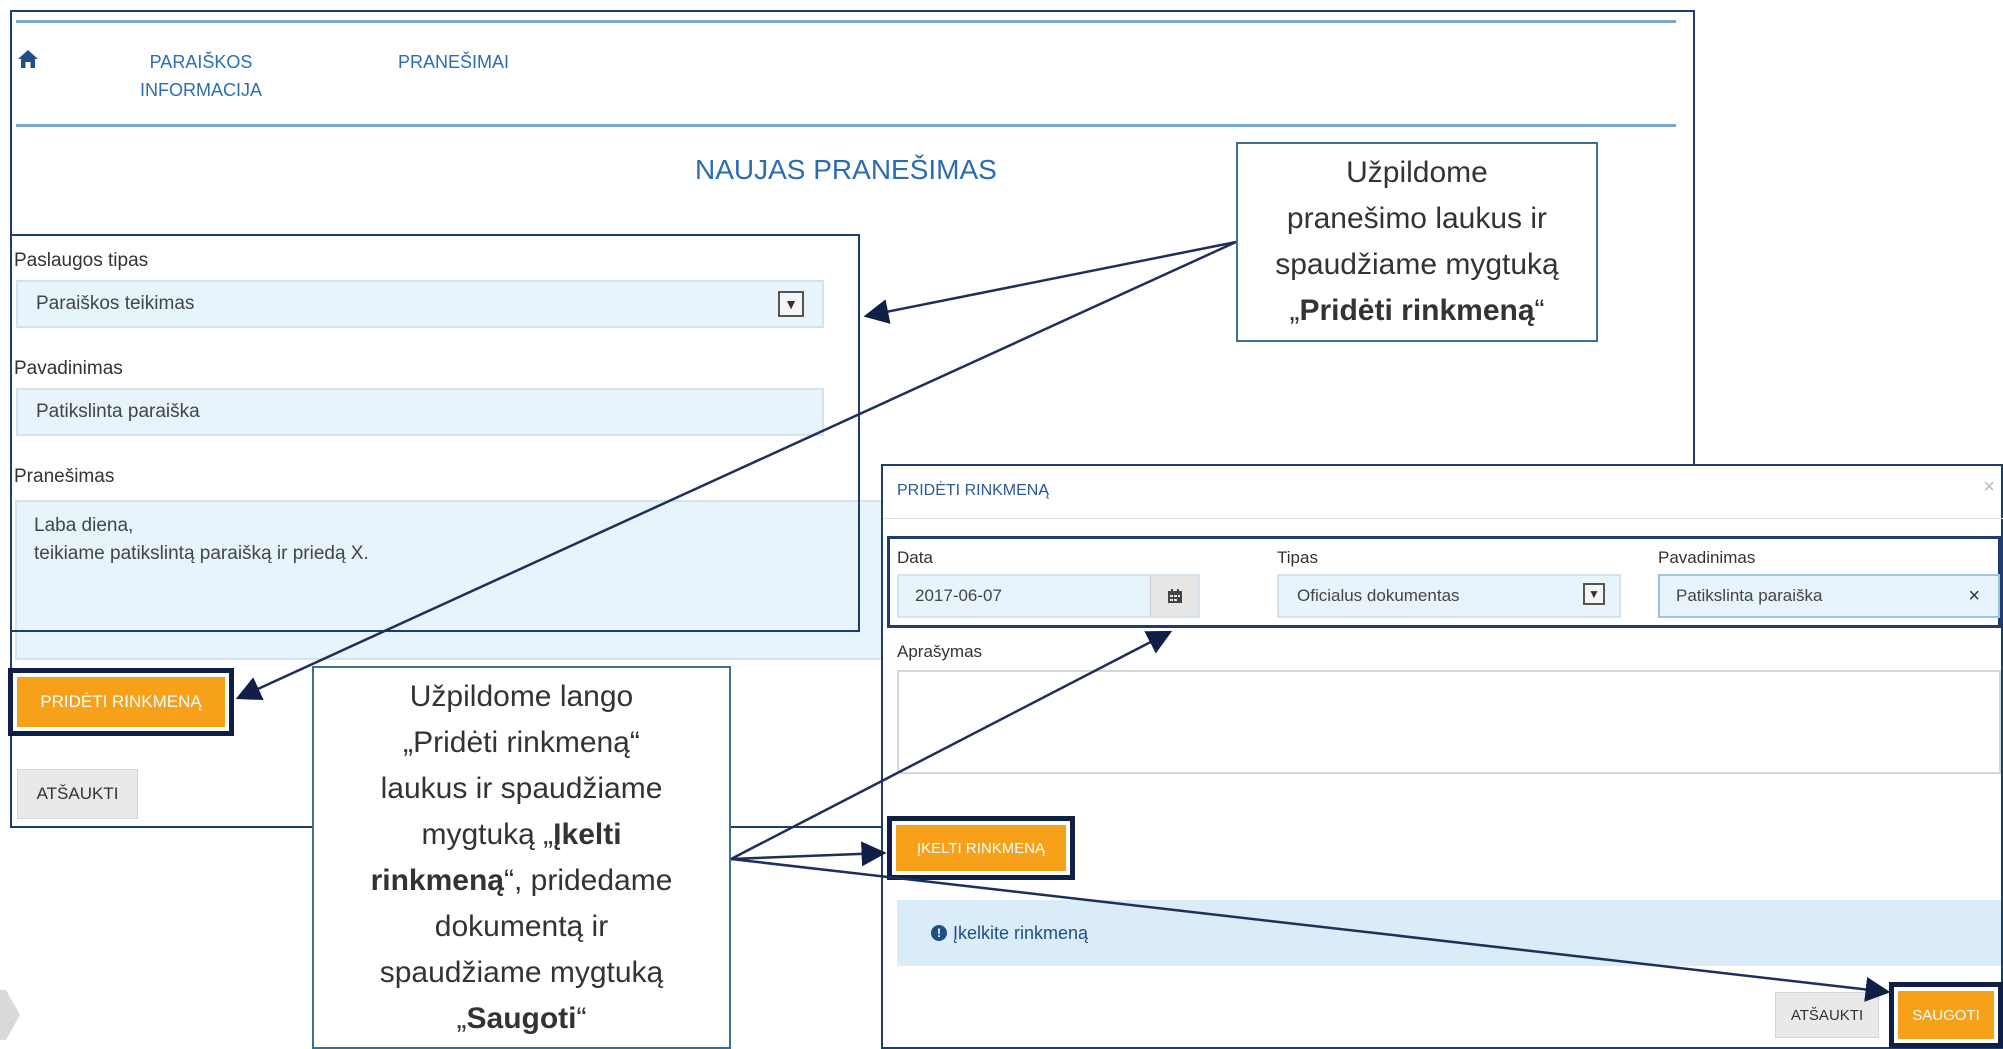  Describe the element at coordinates (1050, 282) in the screenshot. I see `arrow-to-form-fields` at that location.